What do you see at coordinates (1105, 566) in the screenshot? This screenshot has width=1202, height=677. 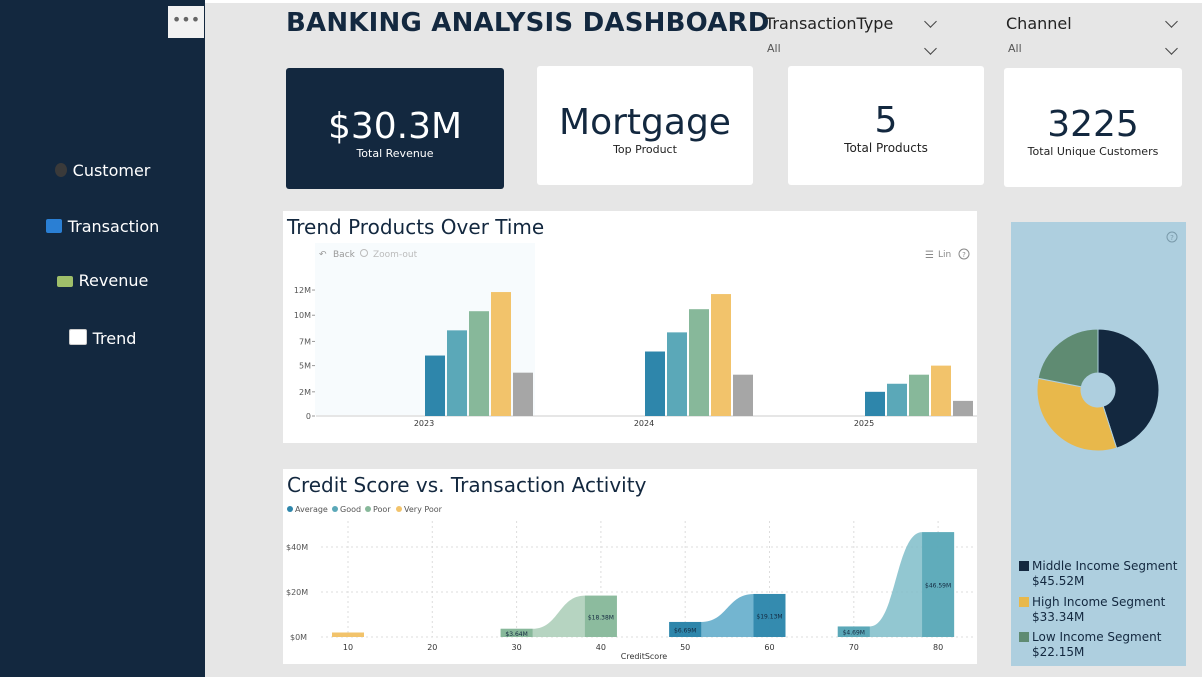 I see `legend-name: Middle Income Segment` at bounding box center [1105, 566].